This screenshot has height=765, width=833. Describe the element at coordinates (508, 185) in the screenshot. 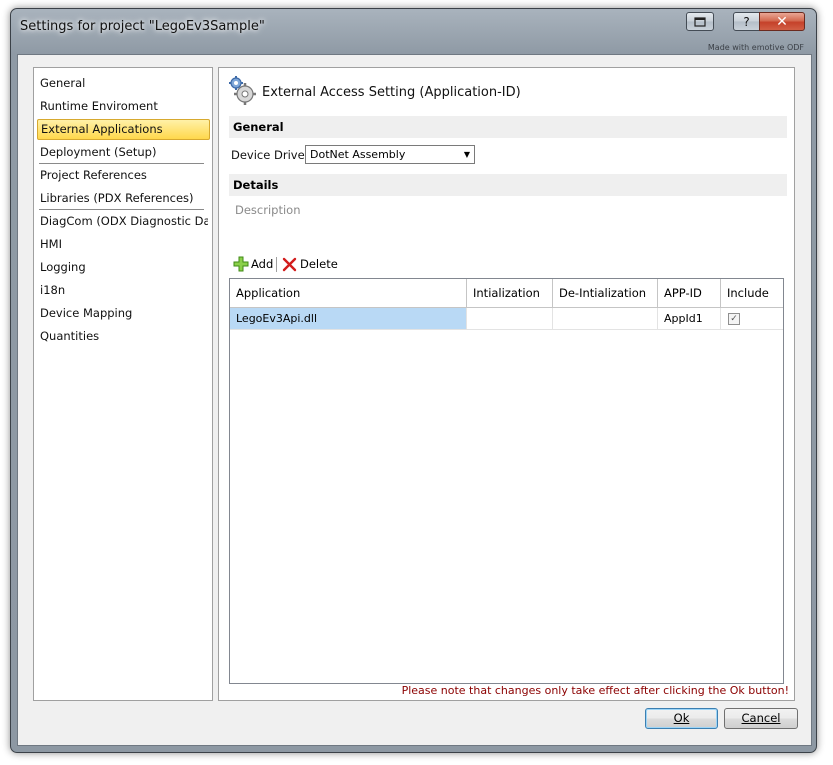

I see `section-details-header: Details` at that location.